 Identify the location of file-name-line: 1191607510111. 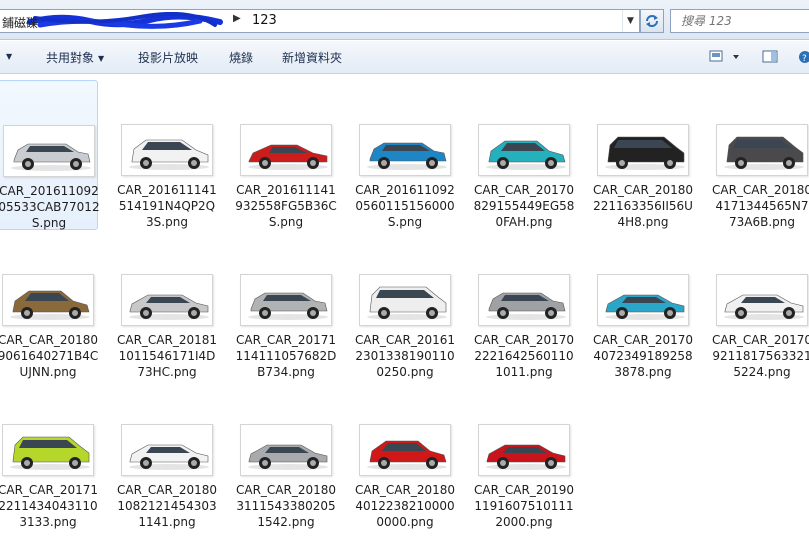
(524, 506).